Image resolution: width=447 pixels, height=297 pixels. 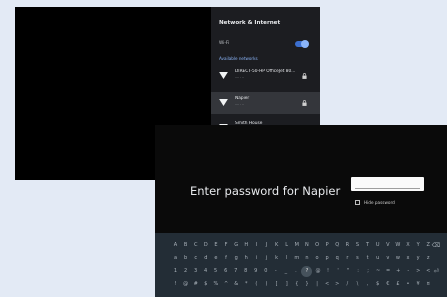 I want to click on keyboard-key: 0, so click(x=265, y=271).